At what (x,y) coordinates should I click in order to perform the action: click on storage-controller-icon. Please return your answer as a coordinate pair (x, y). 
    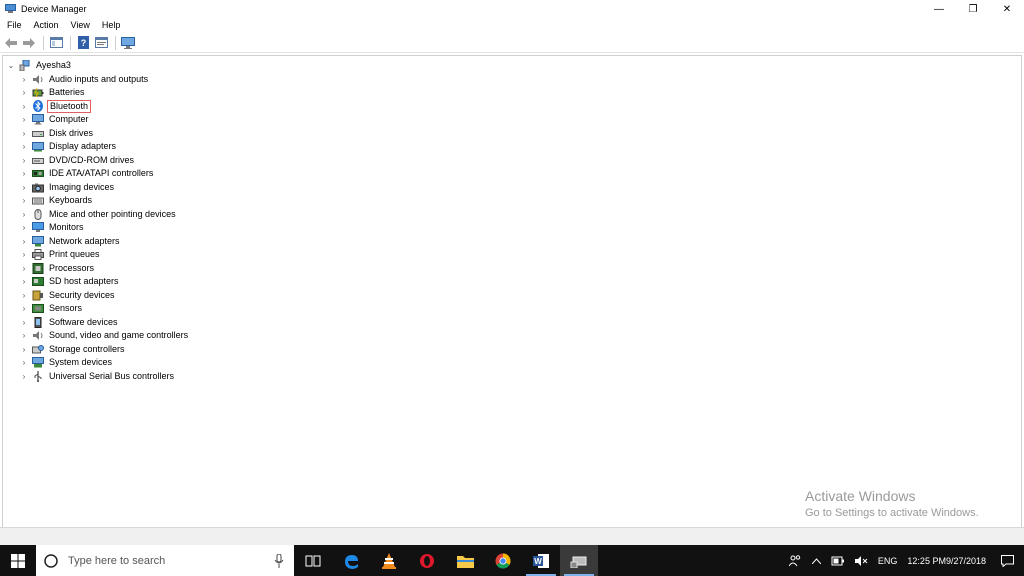
    Looking at the image, I should click on (38, 349).